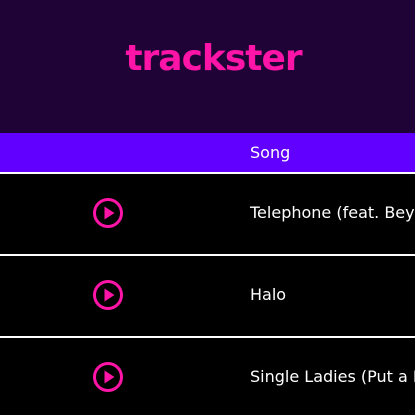 The height and width of the screenshot is (415, 415). I want to click on song-title: Telephone (feat. Beyoncé), so click(332, 212).